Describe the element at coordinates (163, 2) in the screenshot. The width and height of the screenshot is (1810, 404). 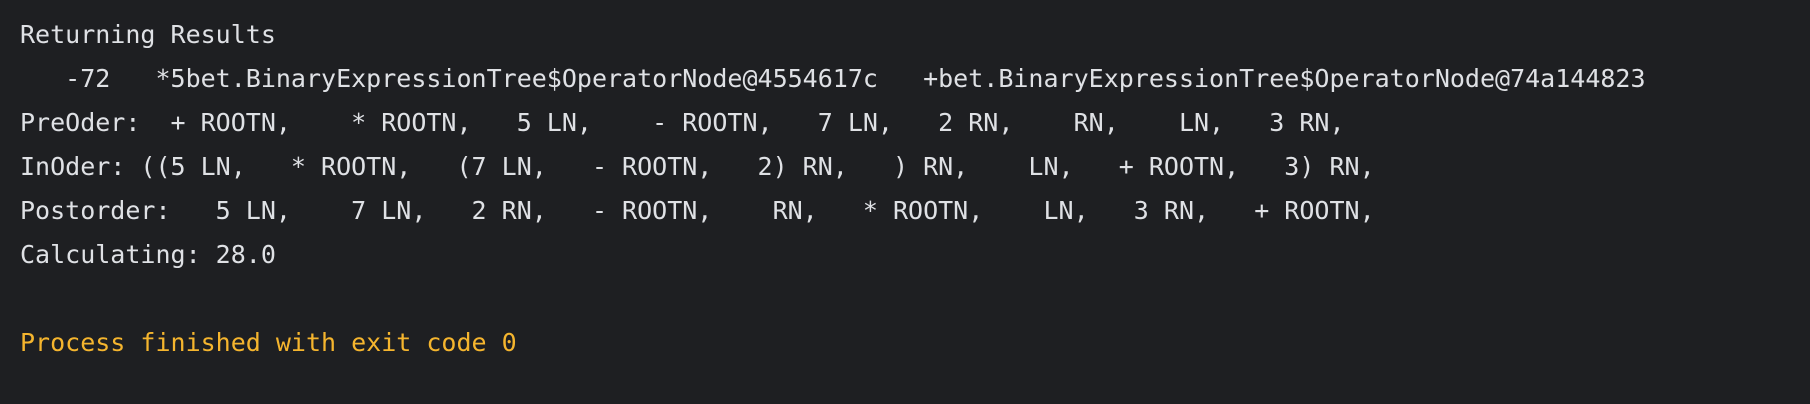
I see `console-clipped-line: p` at that location.